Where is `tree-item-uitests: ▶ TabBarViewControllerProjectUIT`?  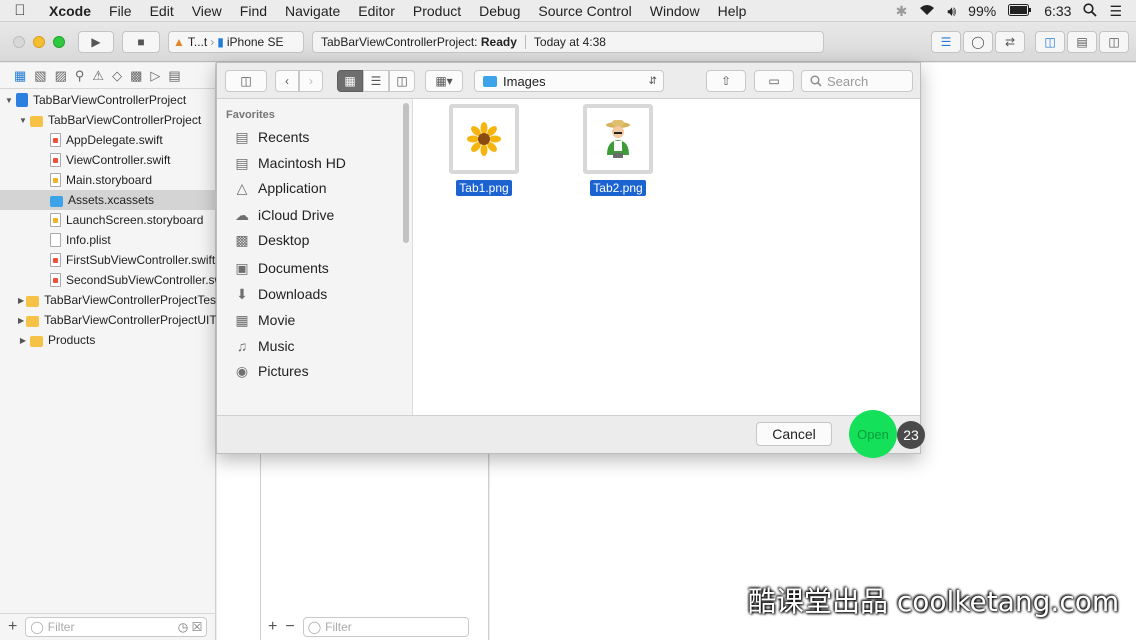
tree-item-uitests: ▶ TabBarViewControllerProjectUIT is located at coordinates (108, 320).